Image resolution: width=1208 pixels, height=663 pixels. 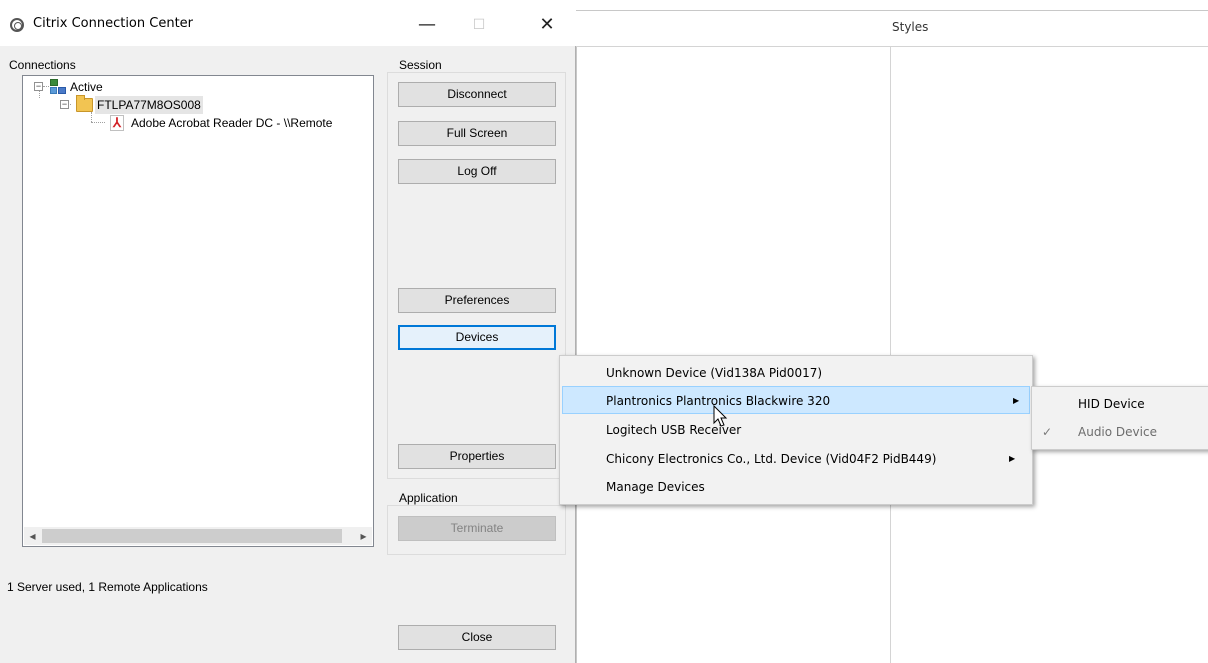 What do you see at coordinates (796, 373) in the screenshot?
I see `menu-item-unknown-device: Unknown Device (Vid138A Pid0017)` at bounding box center [796, 373].